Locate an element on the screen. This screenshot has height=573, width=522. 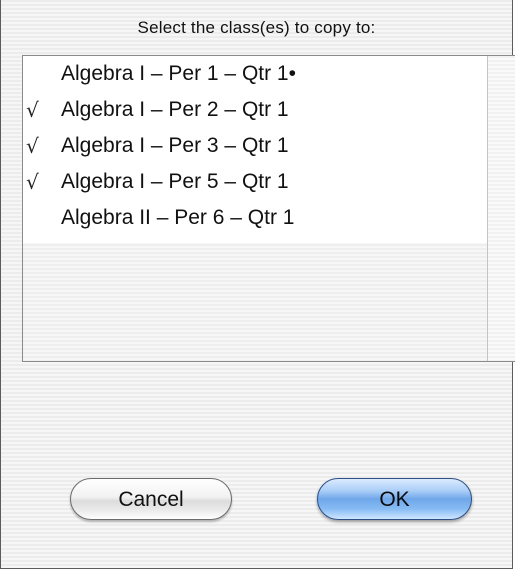
ok-button: OK is located at coordinates (394, 499).